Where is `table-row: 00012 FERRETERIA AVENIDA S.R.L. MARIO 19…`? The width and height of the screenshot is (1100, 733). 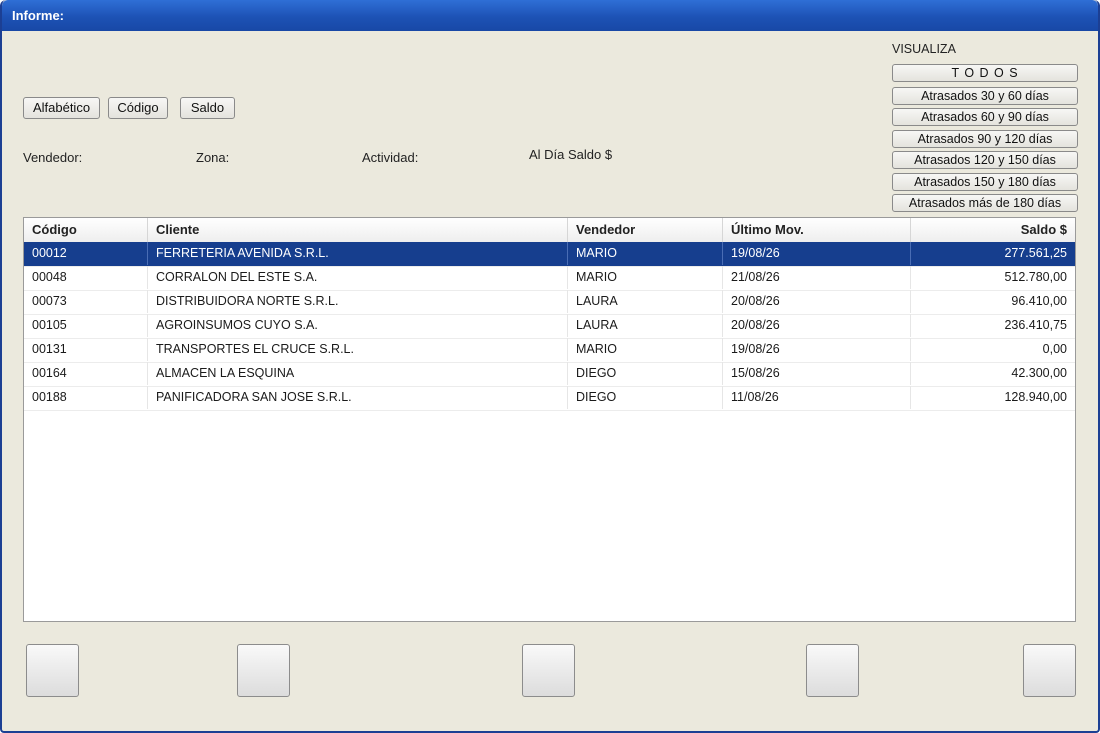 table-row: 00012 FERRETERIA AVENIDA S.R.L. MARIO 19… is located at coordinates (549, 254).